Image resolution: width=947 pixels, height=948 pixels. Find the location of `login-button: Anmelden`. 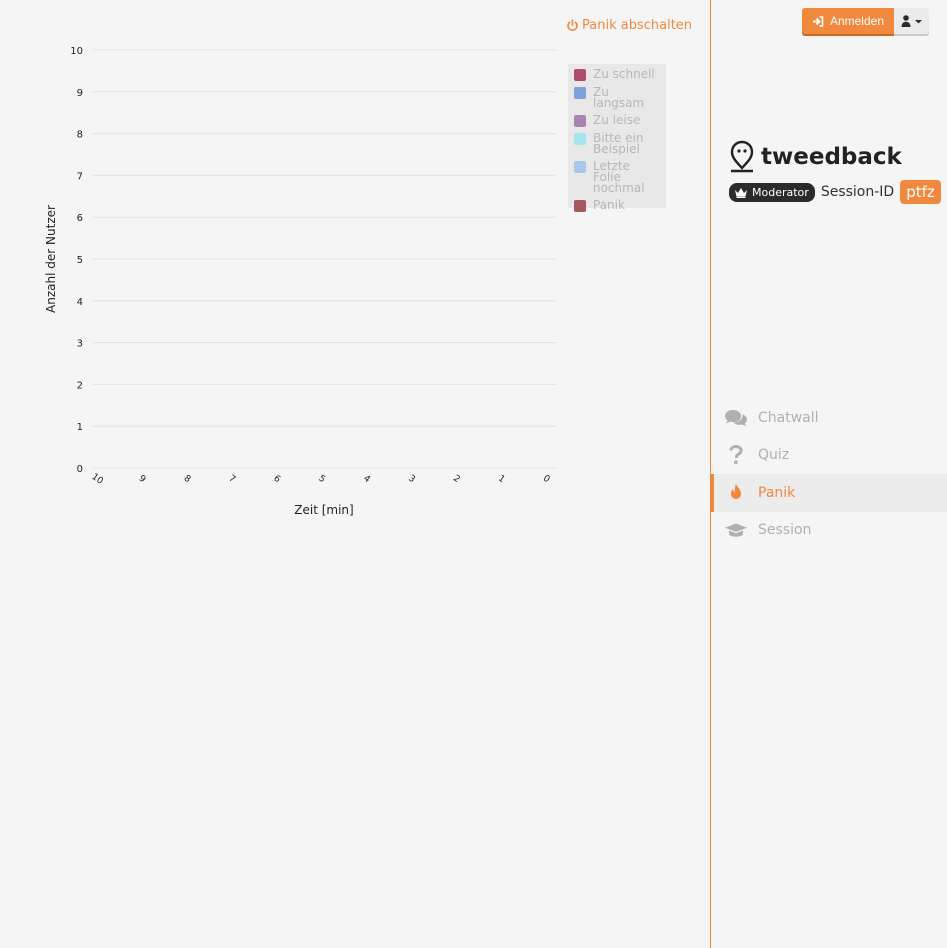

login-button: Anmelden is located at coordinates (847, 21).